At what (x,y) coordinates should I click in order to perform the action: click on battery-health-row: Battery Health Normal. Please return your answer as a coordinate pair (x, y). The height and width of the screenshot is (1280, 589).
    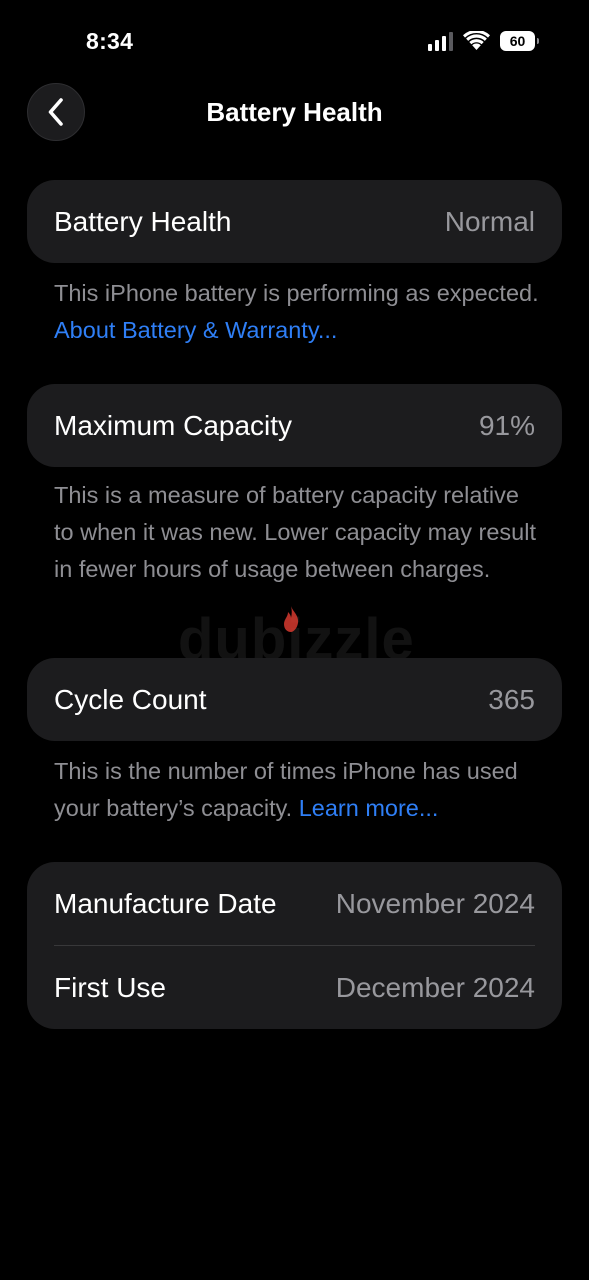
    Looking at the image, I should click on (294, 221).